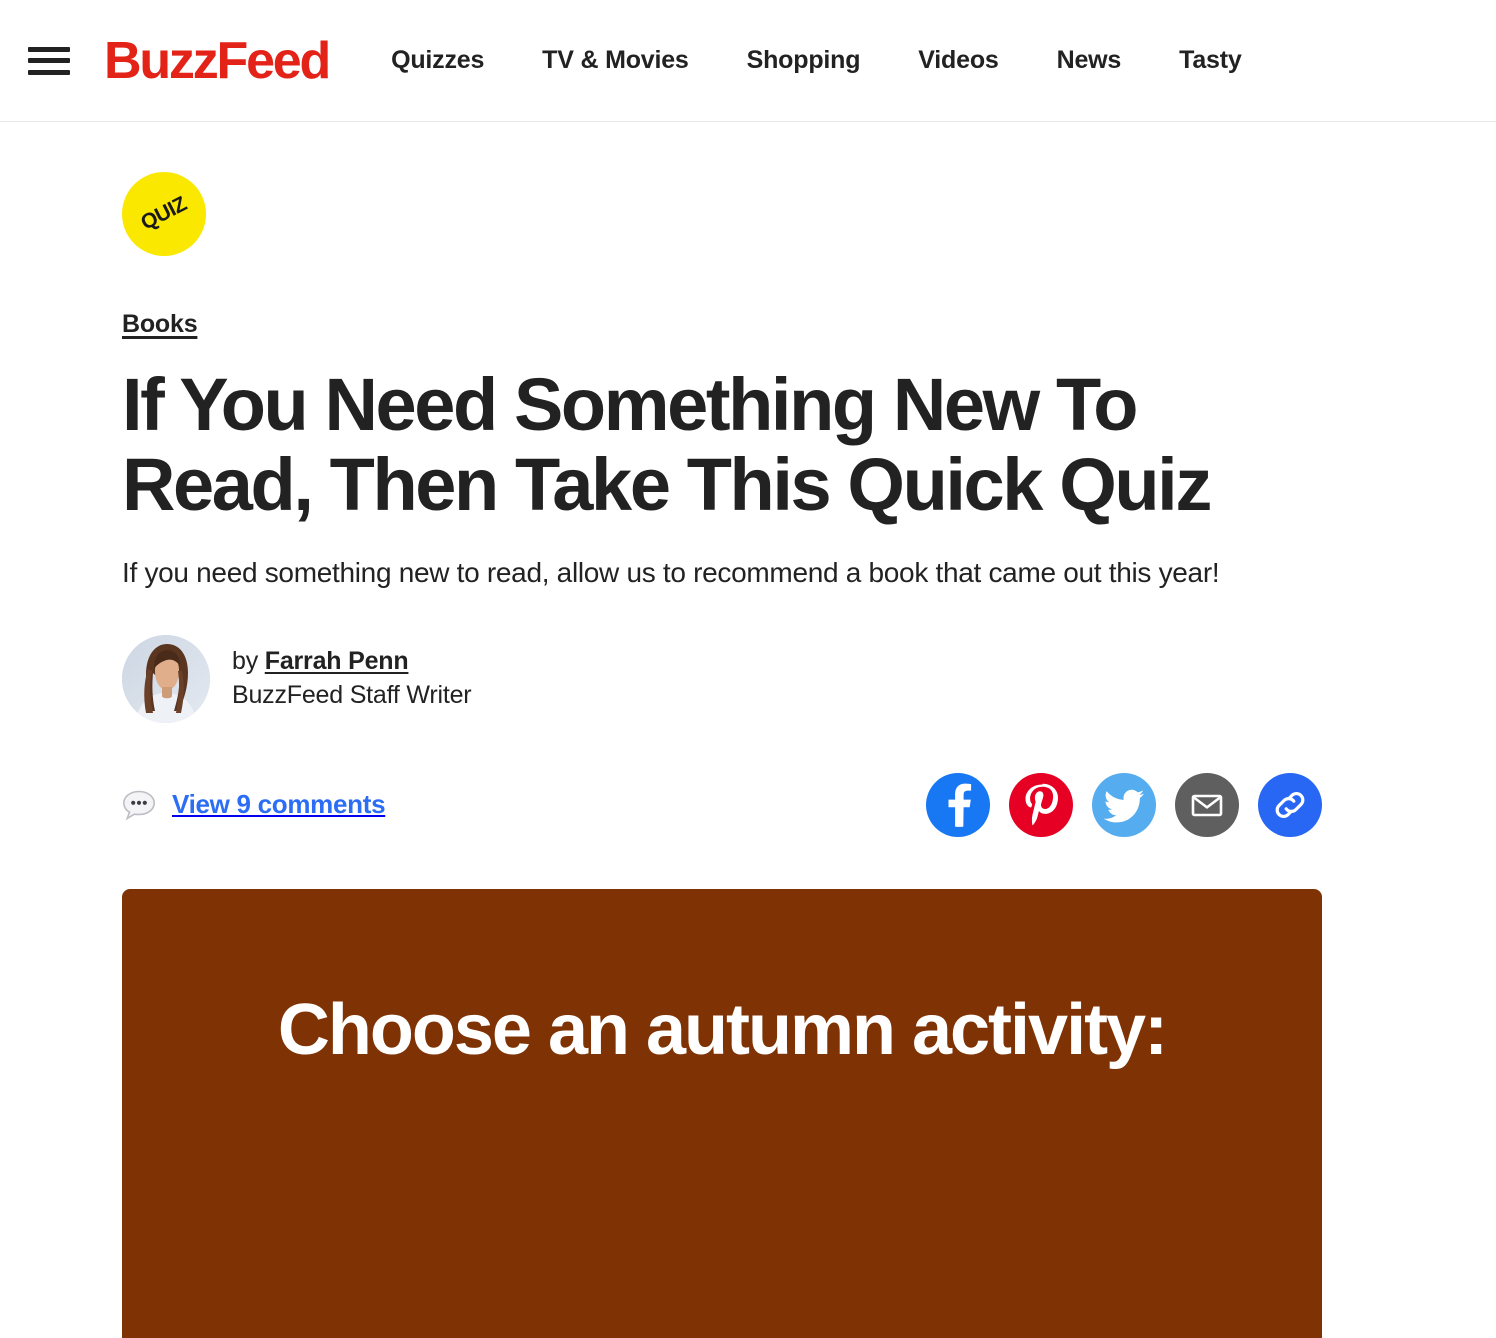 This screenshot has width=1496, height=1338. I want to click on nav-item-shopping: Shopping, so click(804, 60).